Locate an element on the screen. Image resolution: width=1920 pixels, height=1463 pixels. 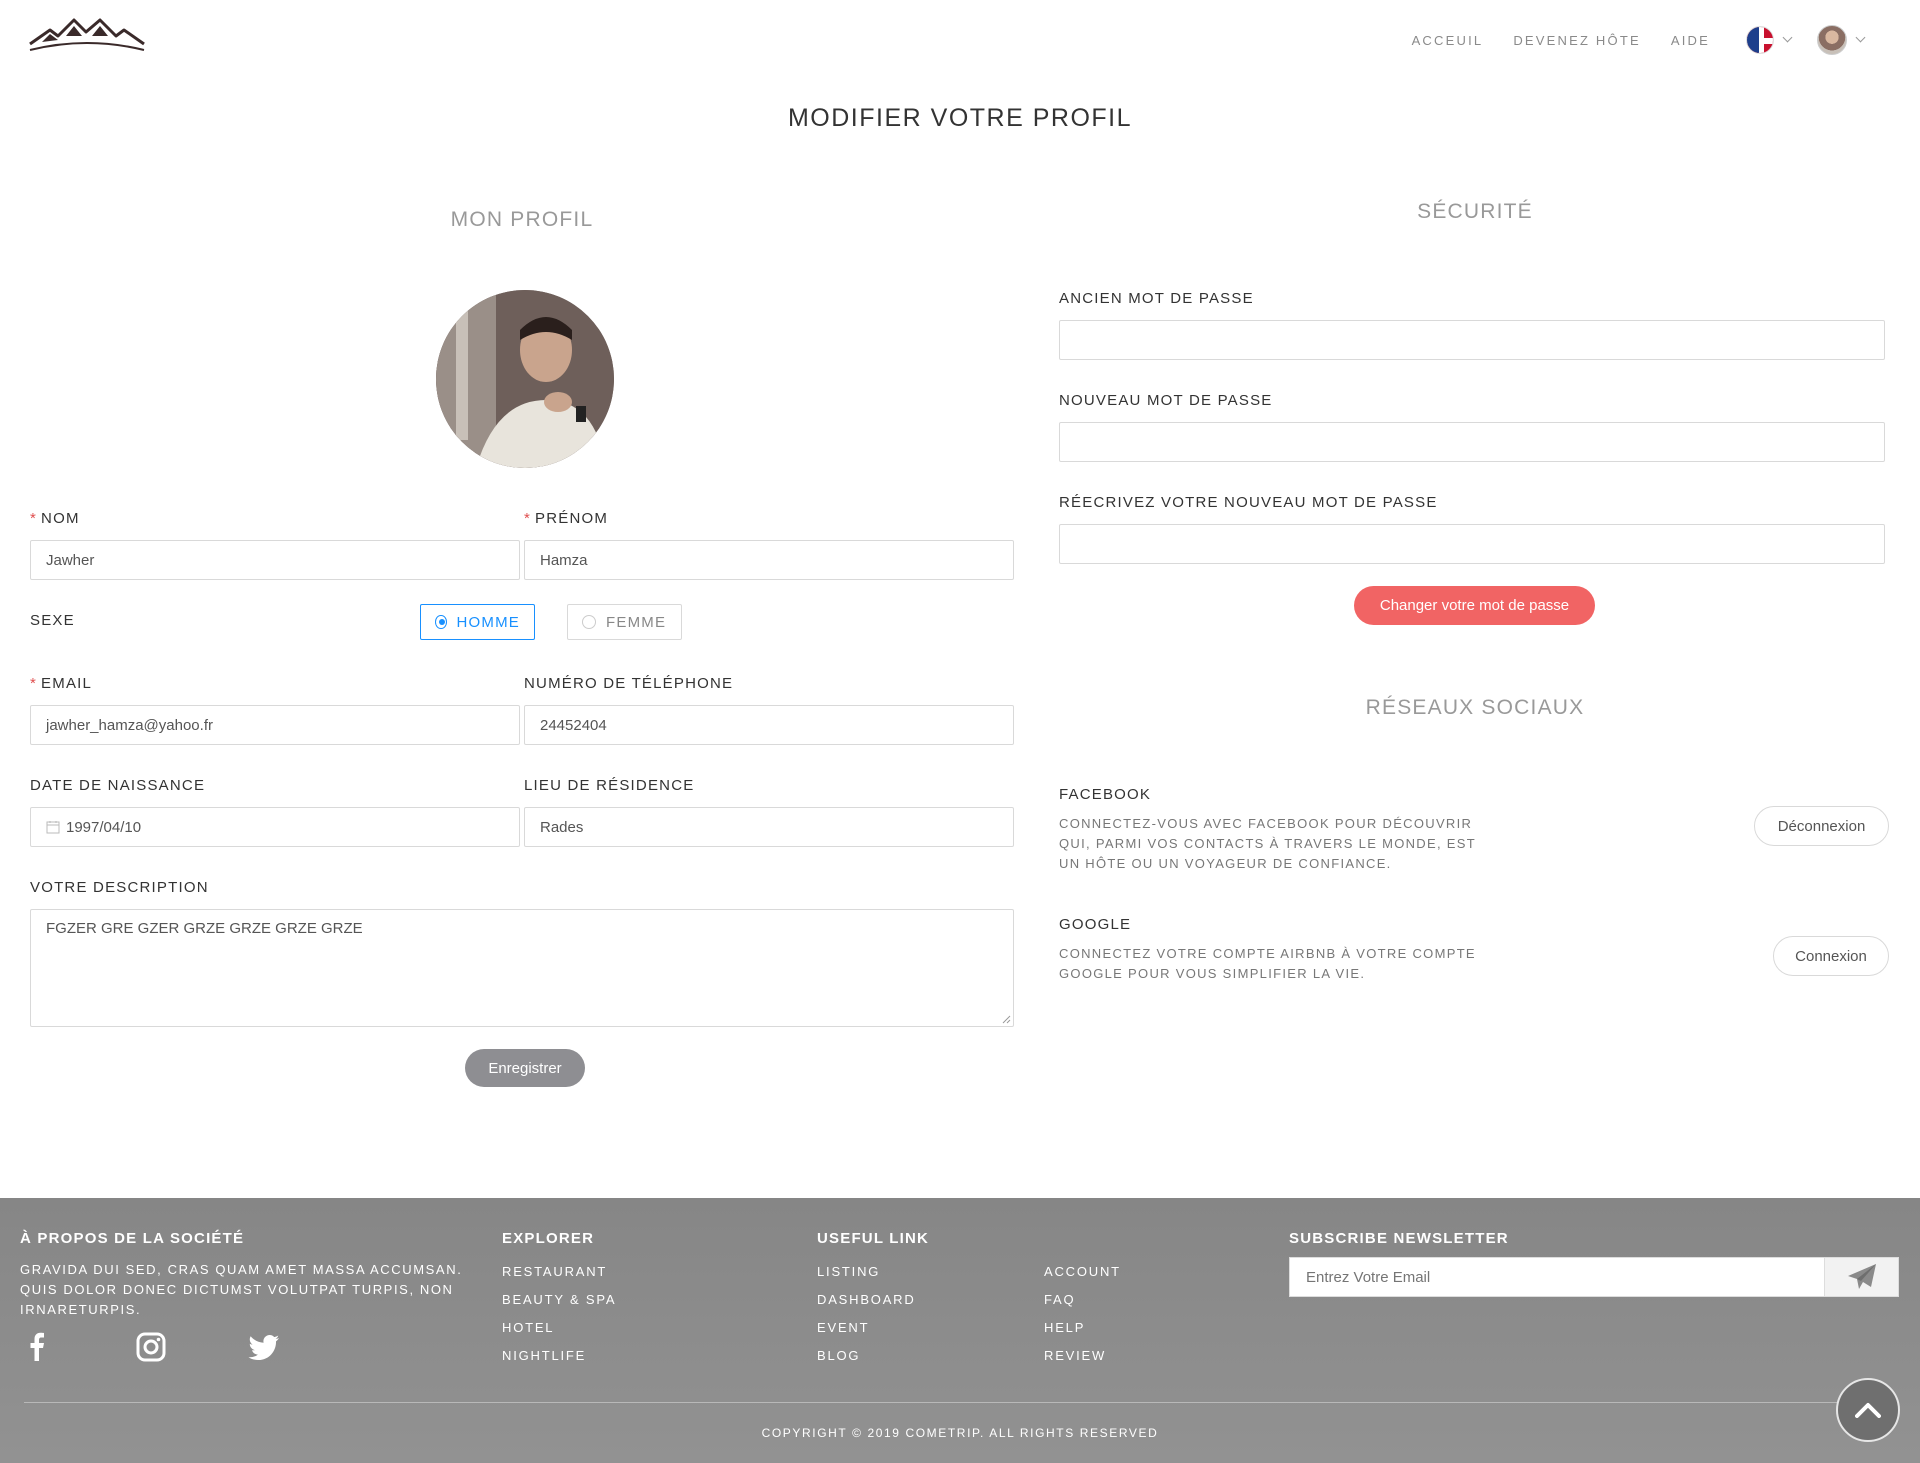
flag-uk-icon is located at coordinates (1760, 40).